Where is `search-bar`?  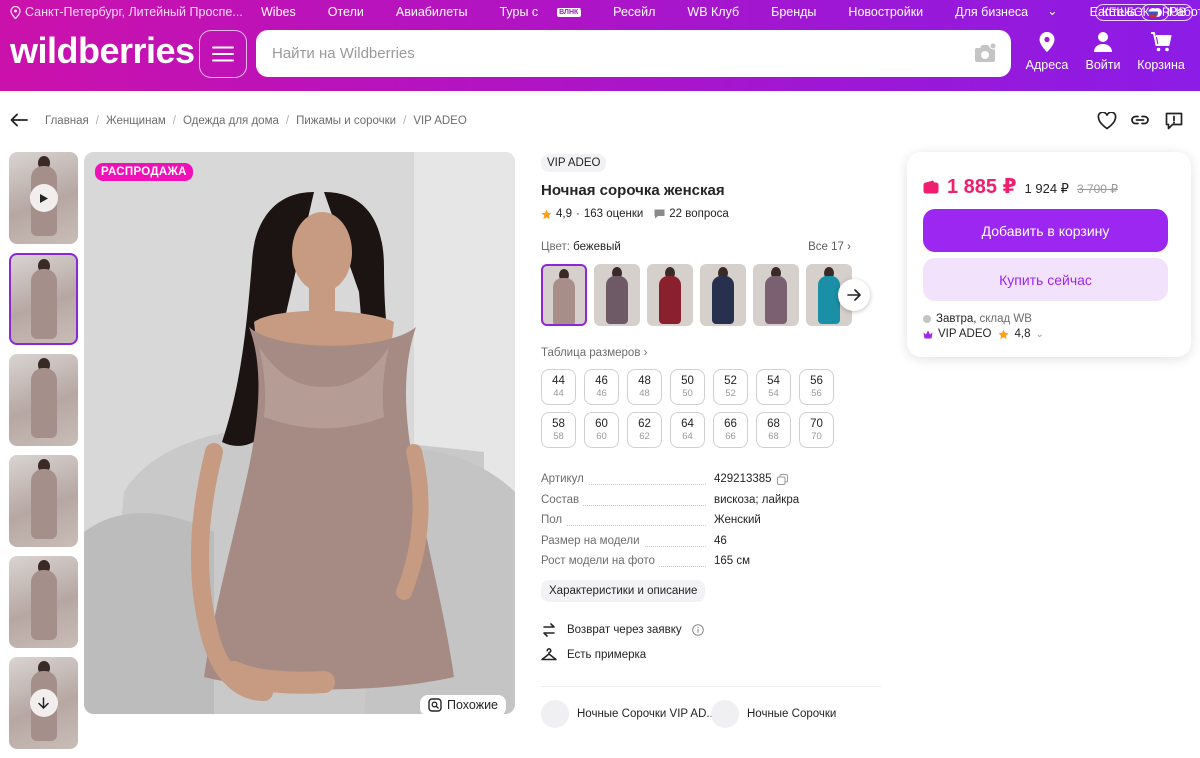 search-bar is located at coordinates (633, 53).